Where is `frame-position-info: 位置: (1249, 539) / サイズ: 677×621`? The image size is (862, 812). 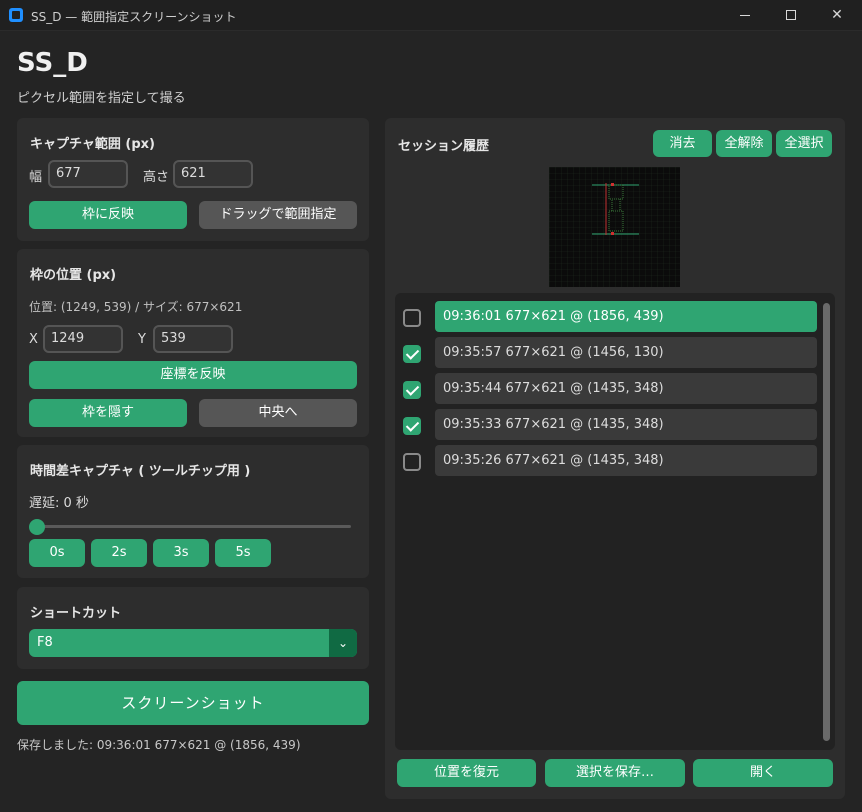
frame-position-info: 位置: (1249, 539) / サイズ: 677×621 is located at coordinates (136, 307).